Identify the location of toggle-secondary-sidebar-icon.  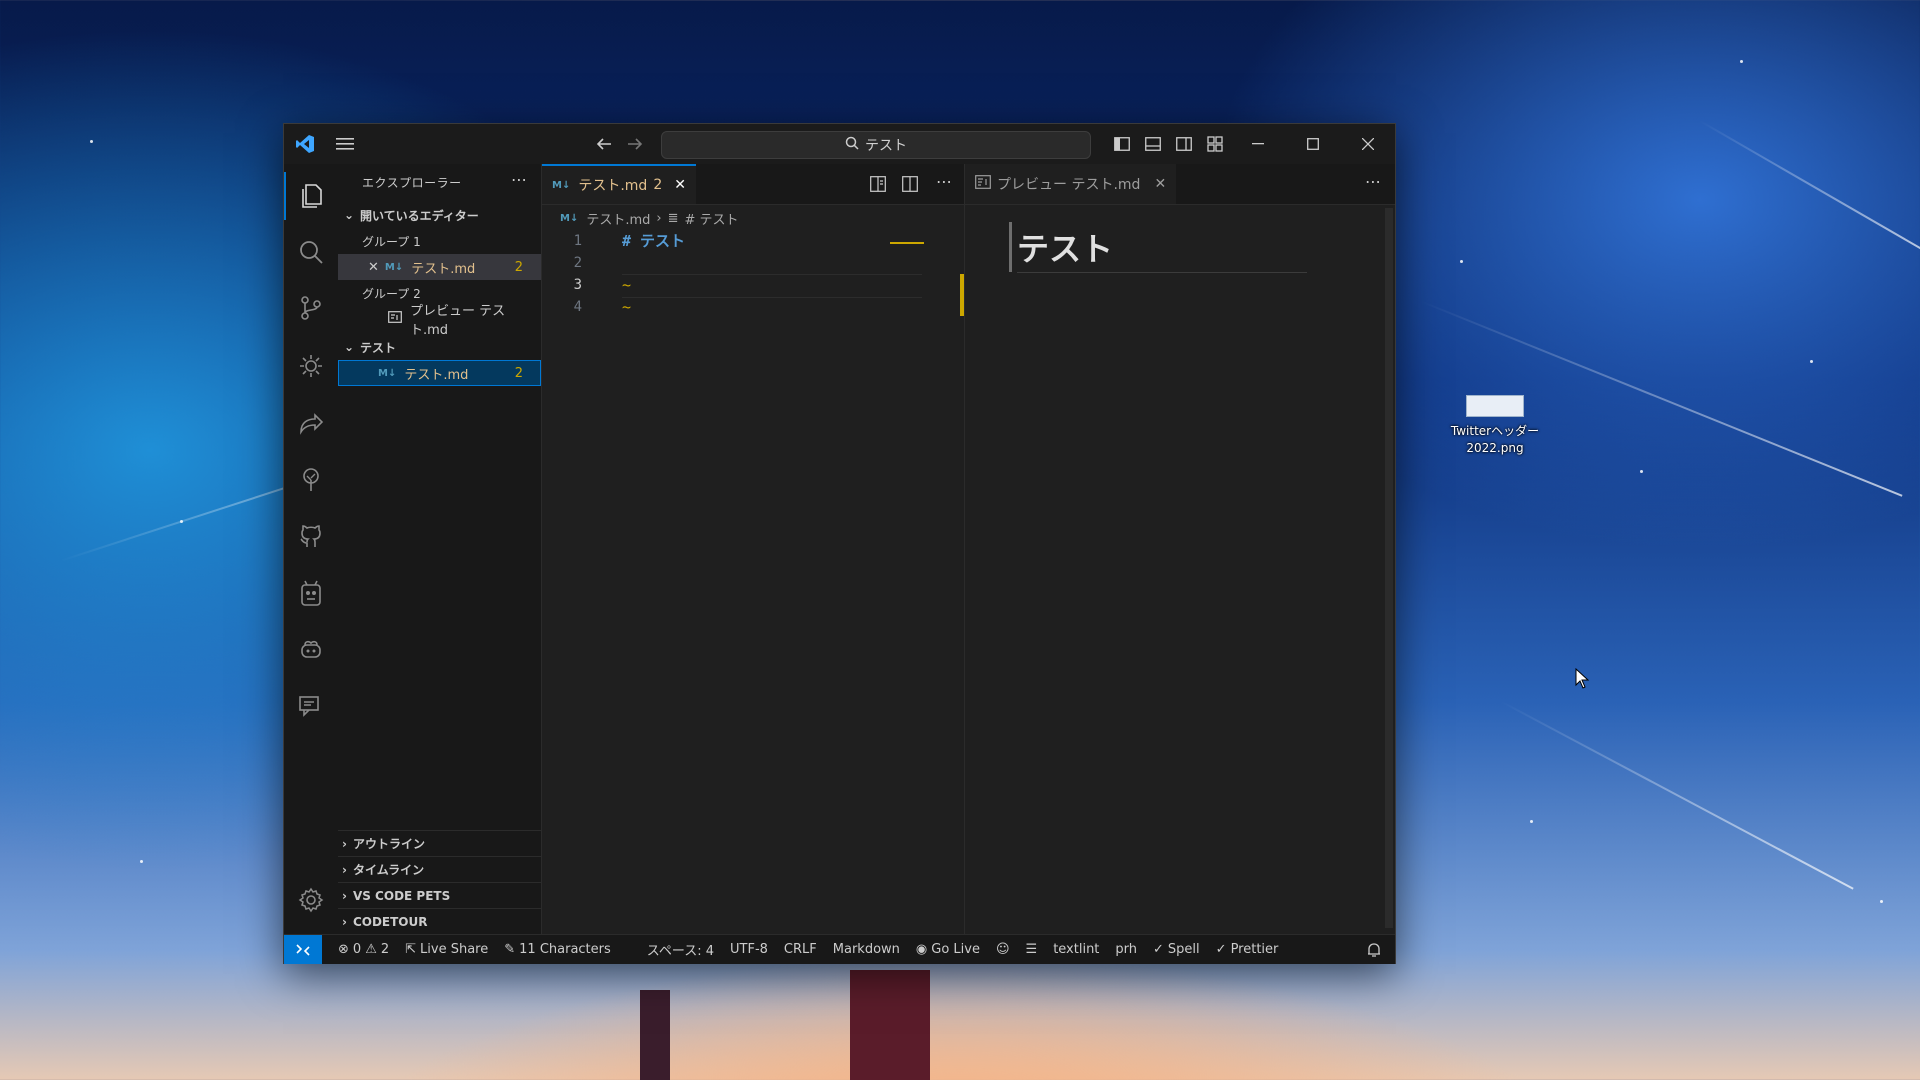
(1183, 144).